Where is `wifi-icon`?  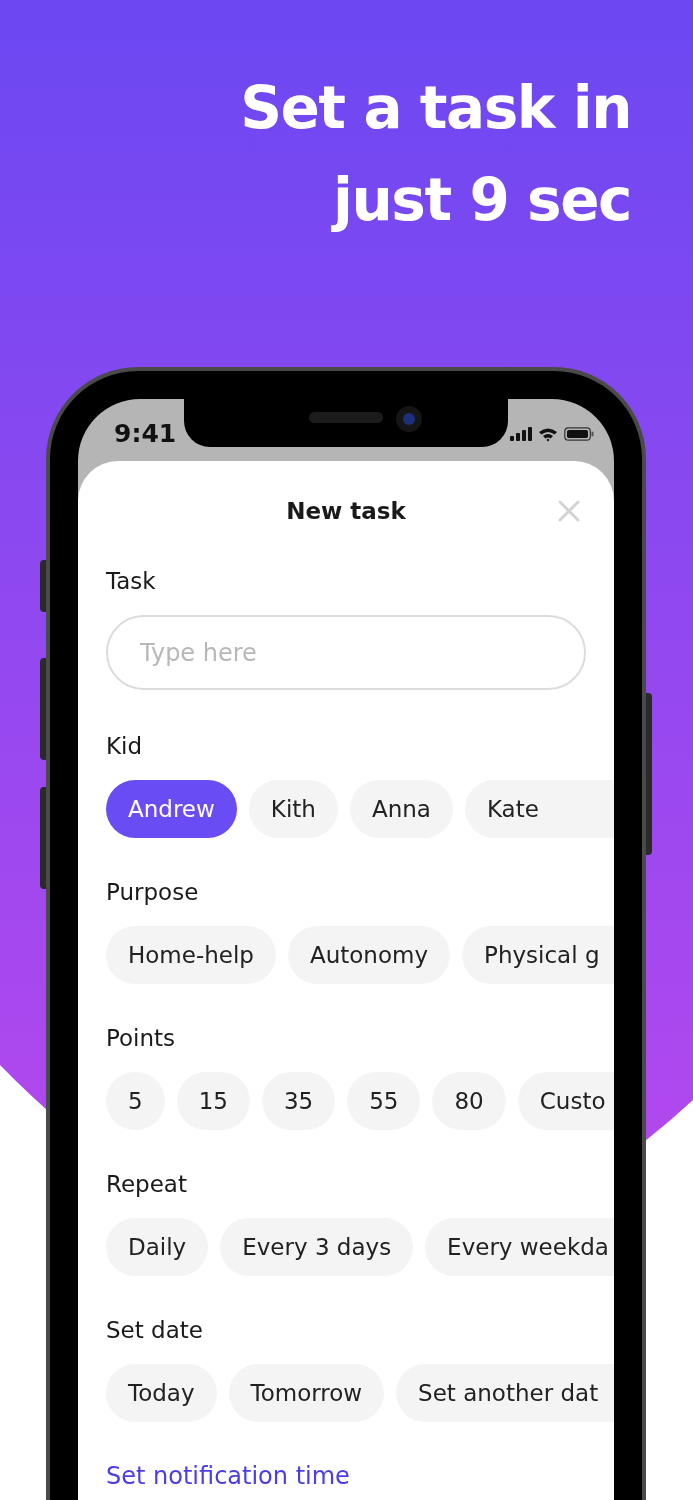 wifi-icon is located at coordinates (548, 434).